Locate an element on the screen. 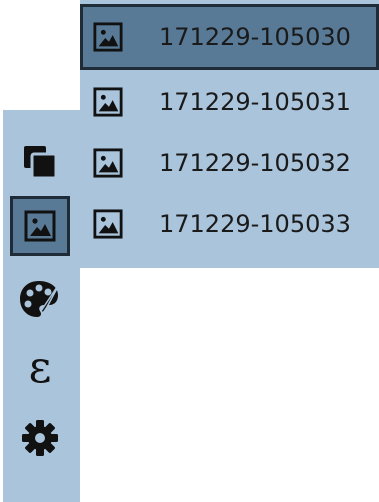  effects-button: ε is located at coordinates (40, 368).